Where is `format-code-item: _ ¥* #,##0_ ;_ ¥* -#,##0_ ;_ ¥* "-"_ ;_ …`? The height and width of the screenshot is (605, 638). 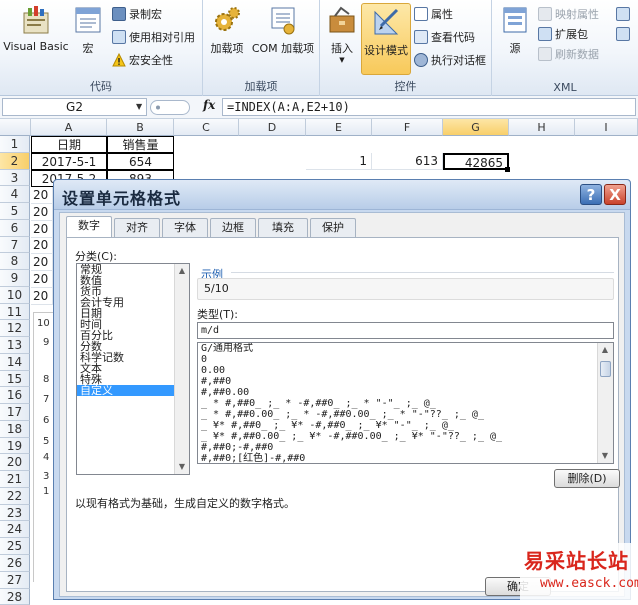
format-code-item: _ ¥* #,##0_ ;_ ¥* -#,##0_ ;_ ¥* "-"_ ;_ … is located at coordinates (405, 425).